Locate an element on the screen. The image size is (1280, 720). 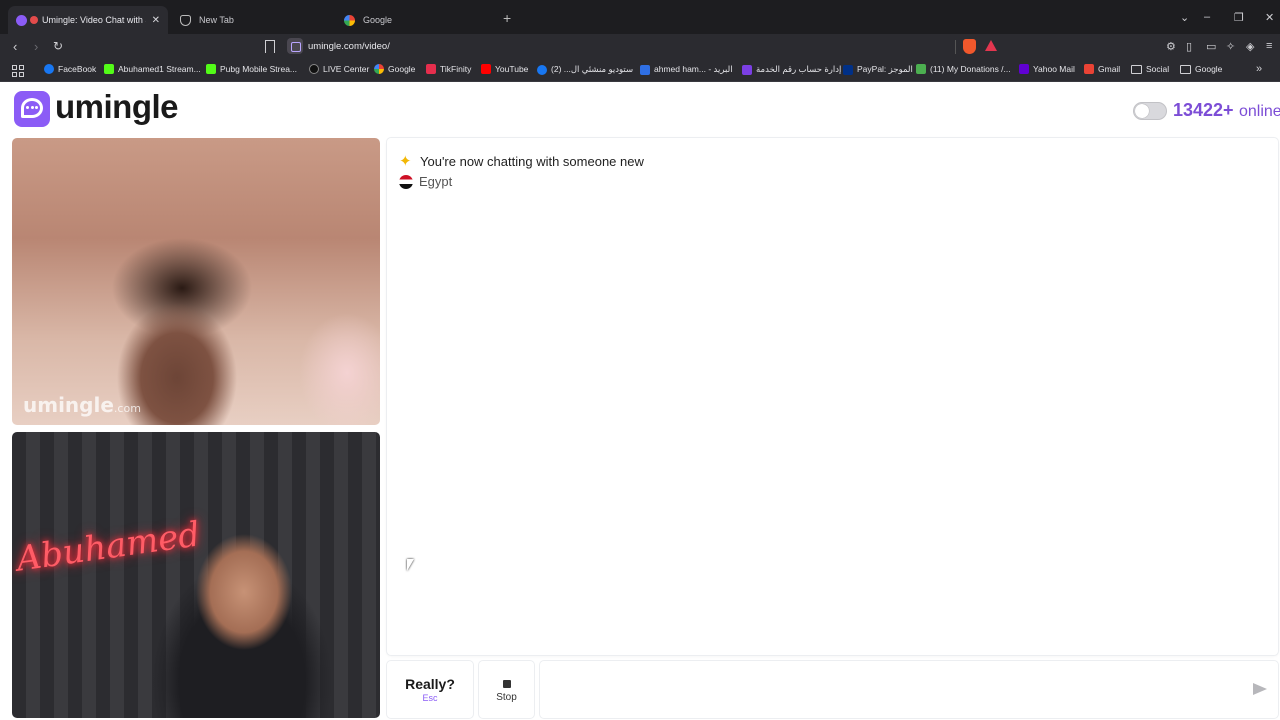
bookmark-page-icon is located at coordinates (270, 46).